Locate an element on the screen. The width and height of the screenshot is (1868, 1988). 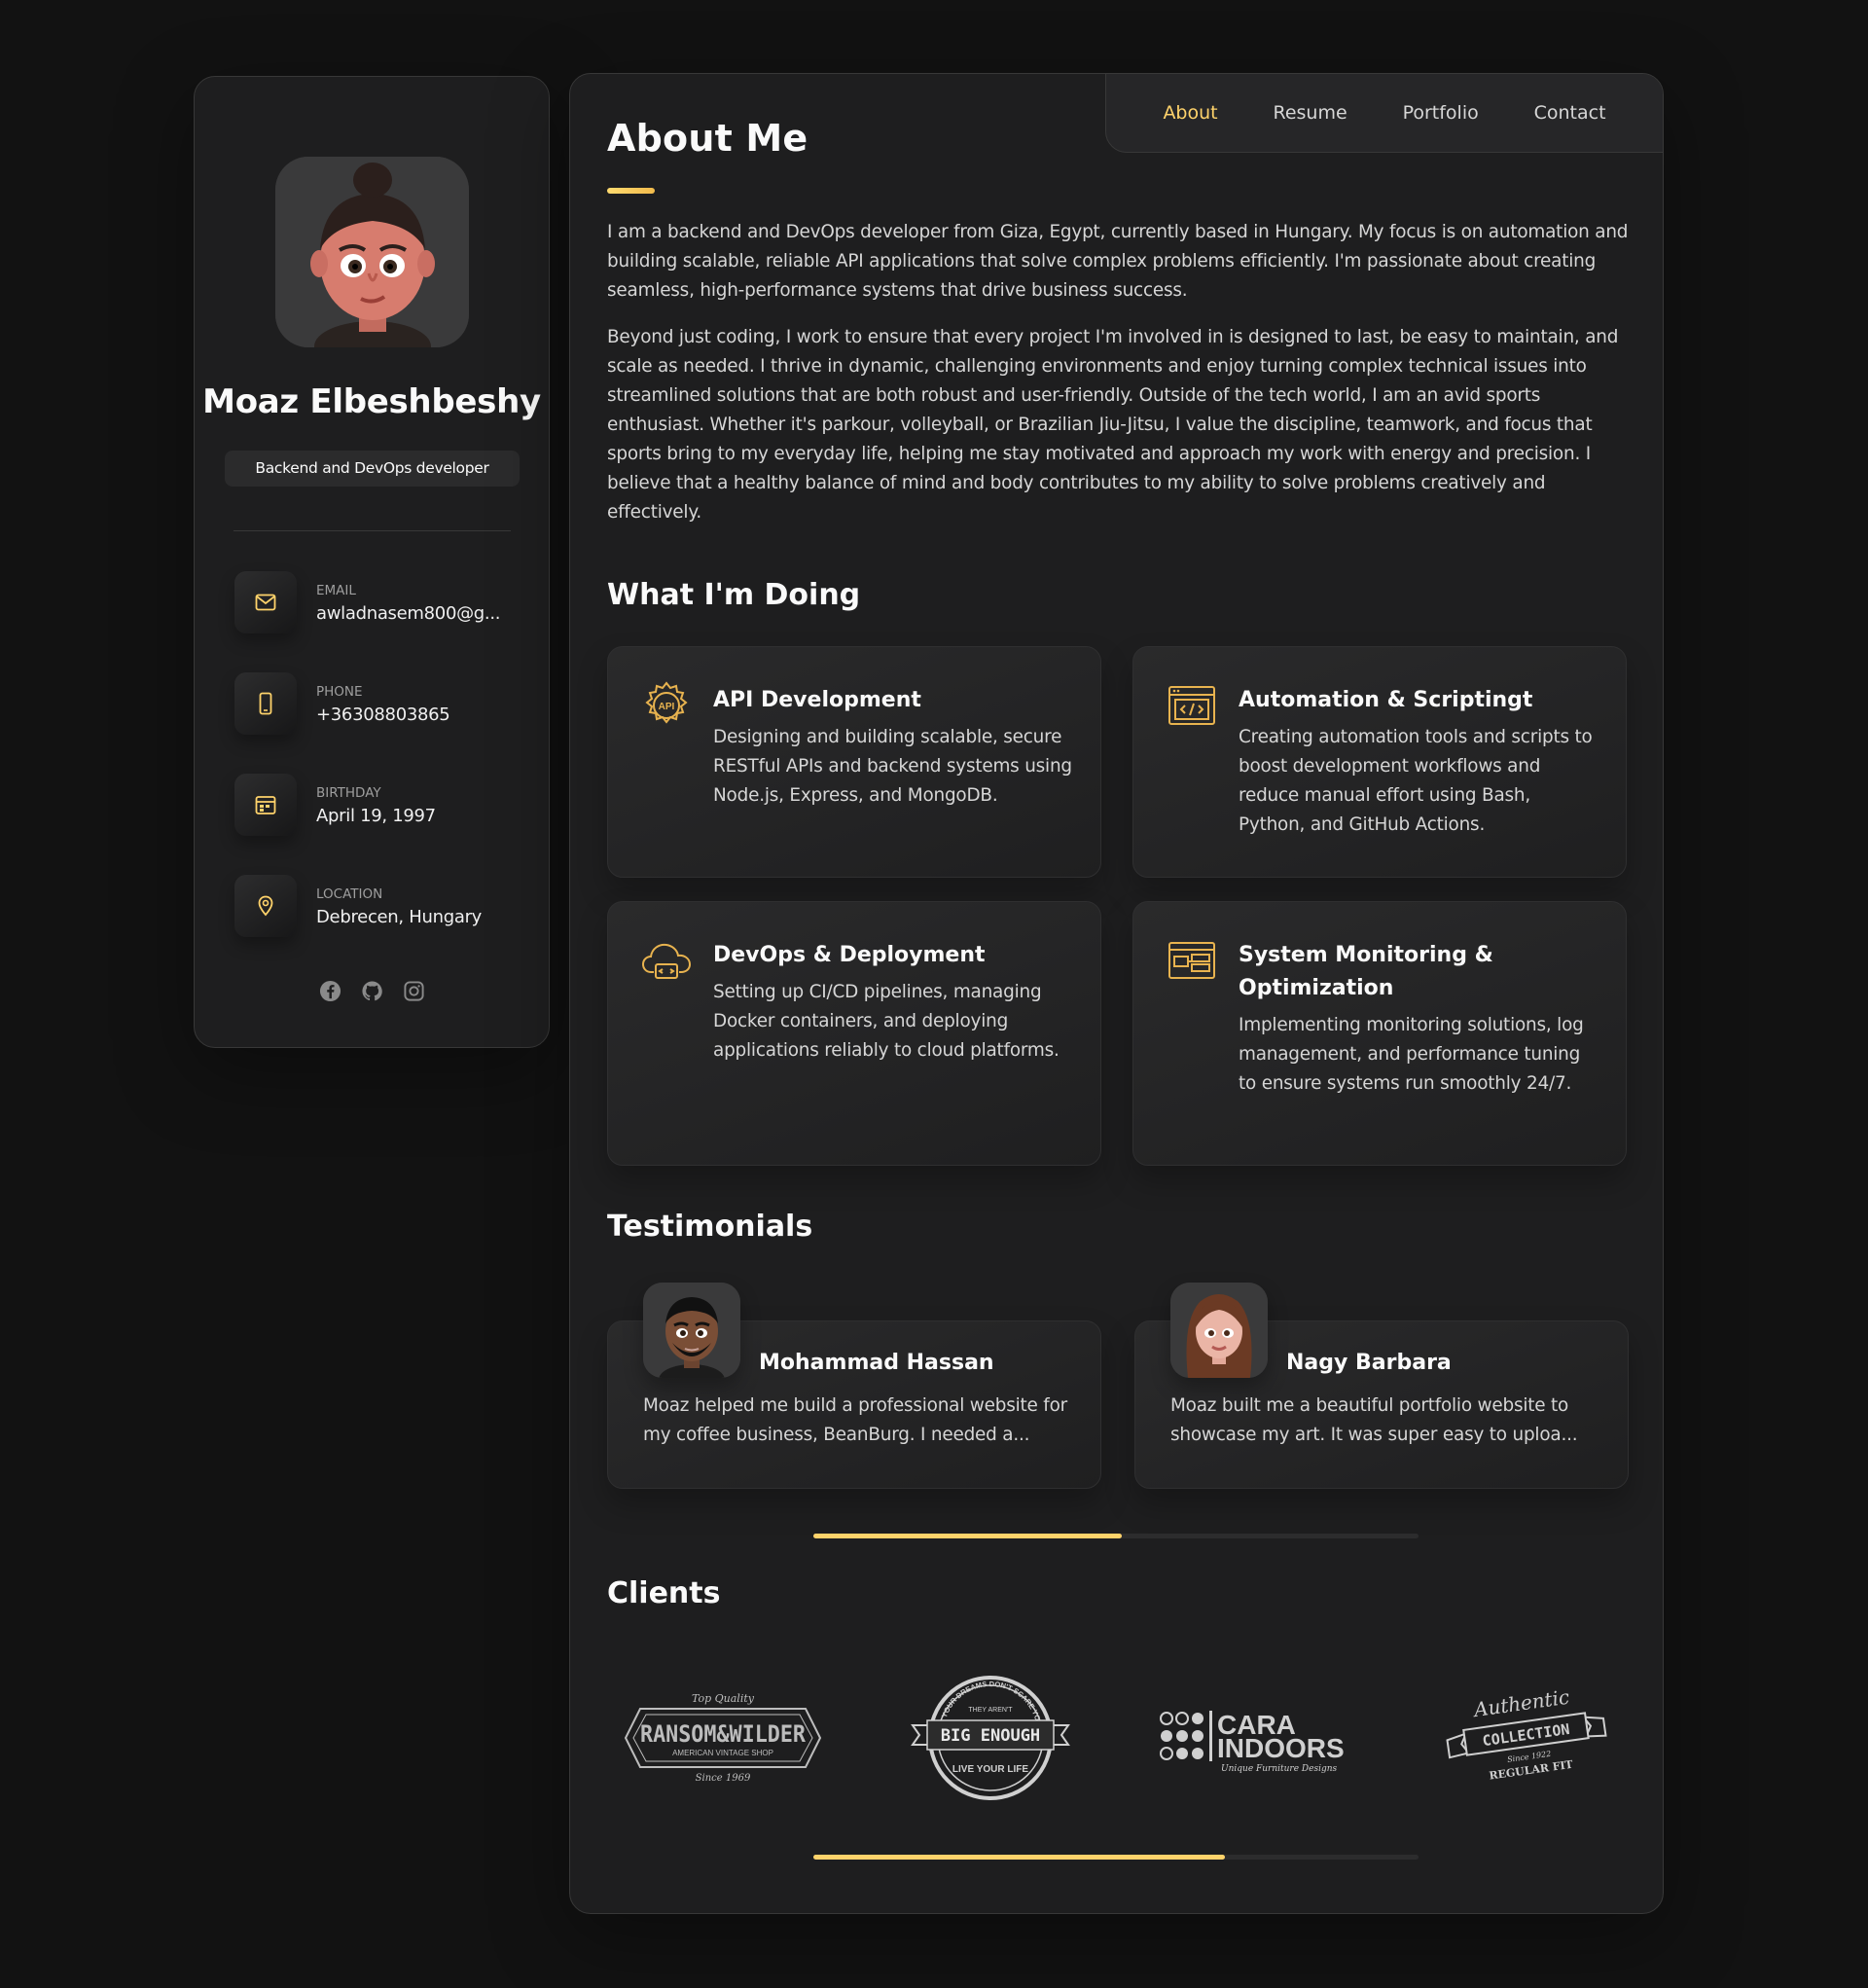
contact-birthday: Birthday April 19, 1997 is located at coordinates (375, 805).